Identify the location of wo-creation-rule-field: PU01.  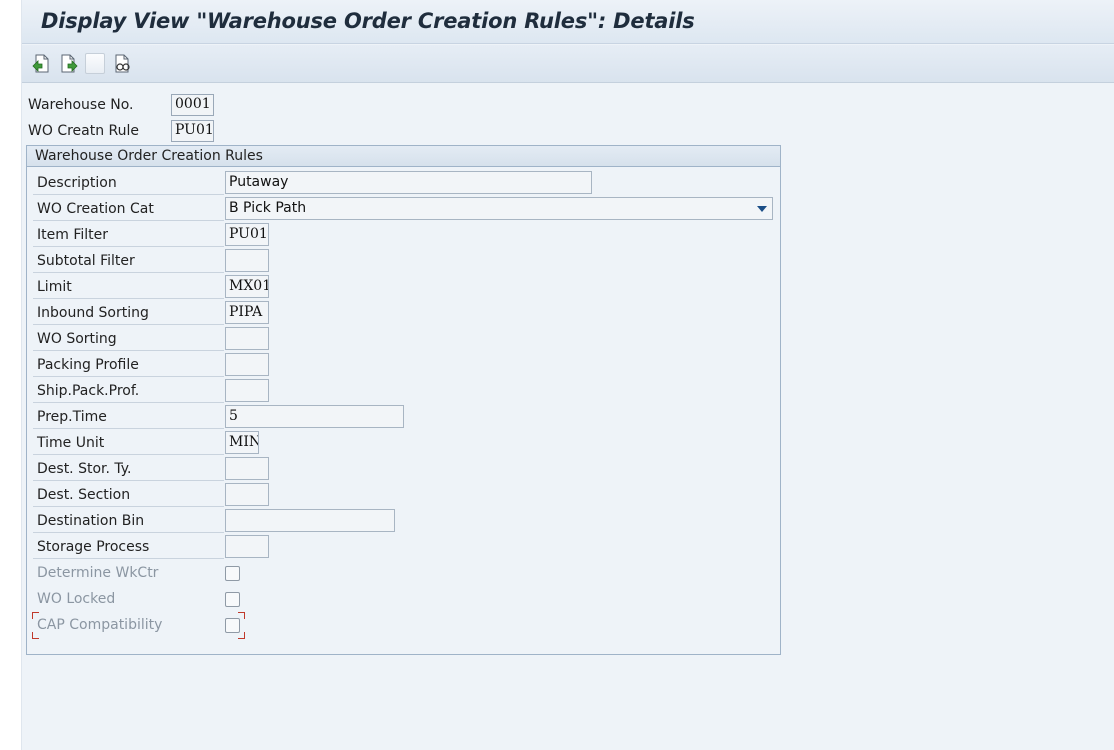
(192, 131).